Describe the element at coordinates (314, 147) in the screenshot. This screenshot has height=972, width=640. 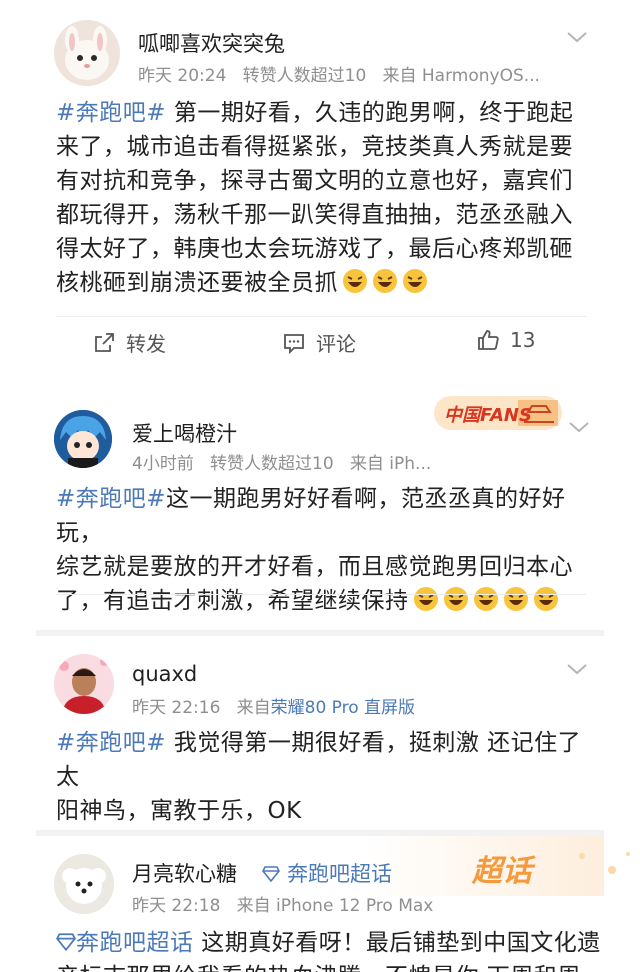
I see `body-line: 来了，城市追击看得挺紧张，竞技类真人秀就是要` at that location.